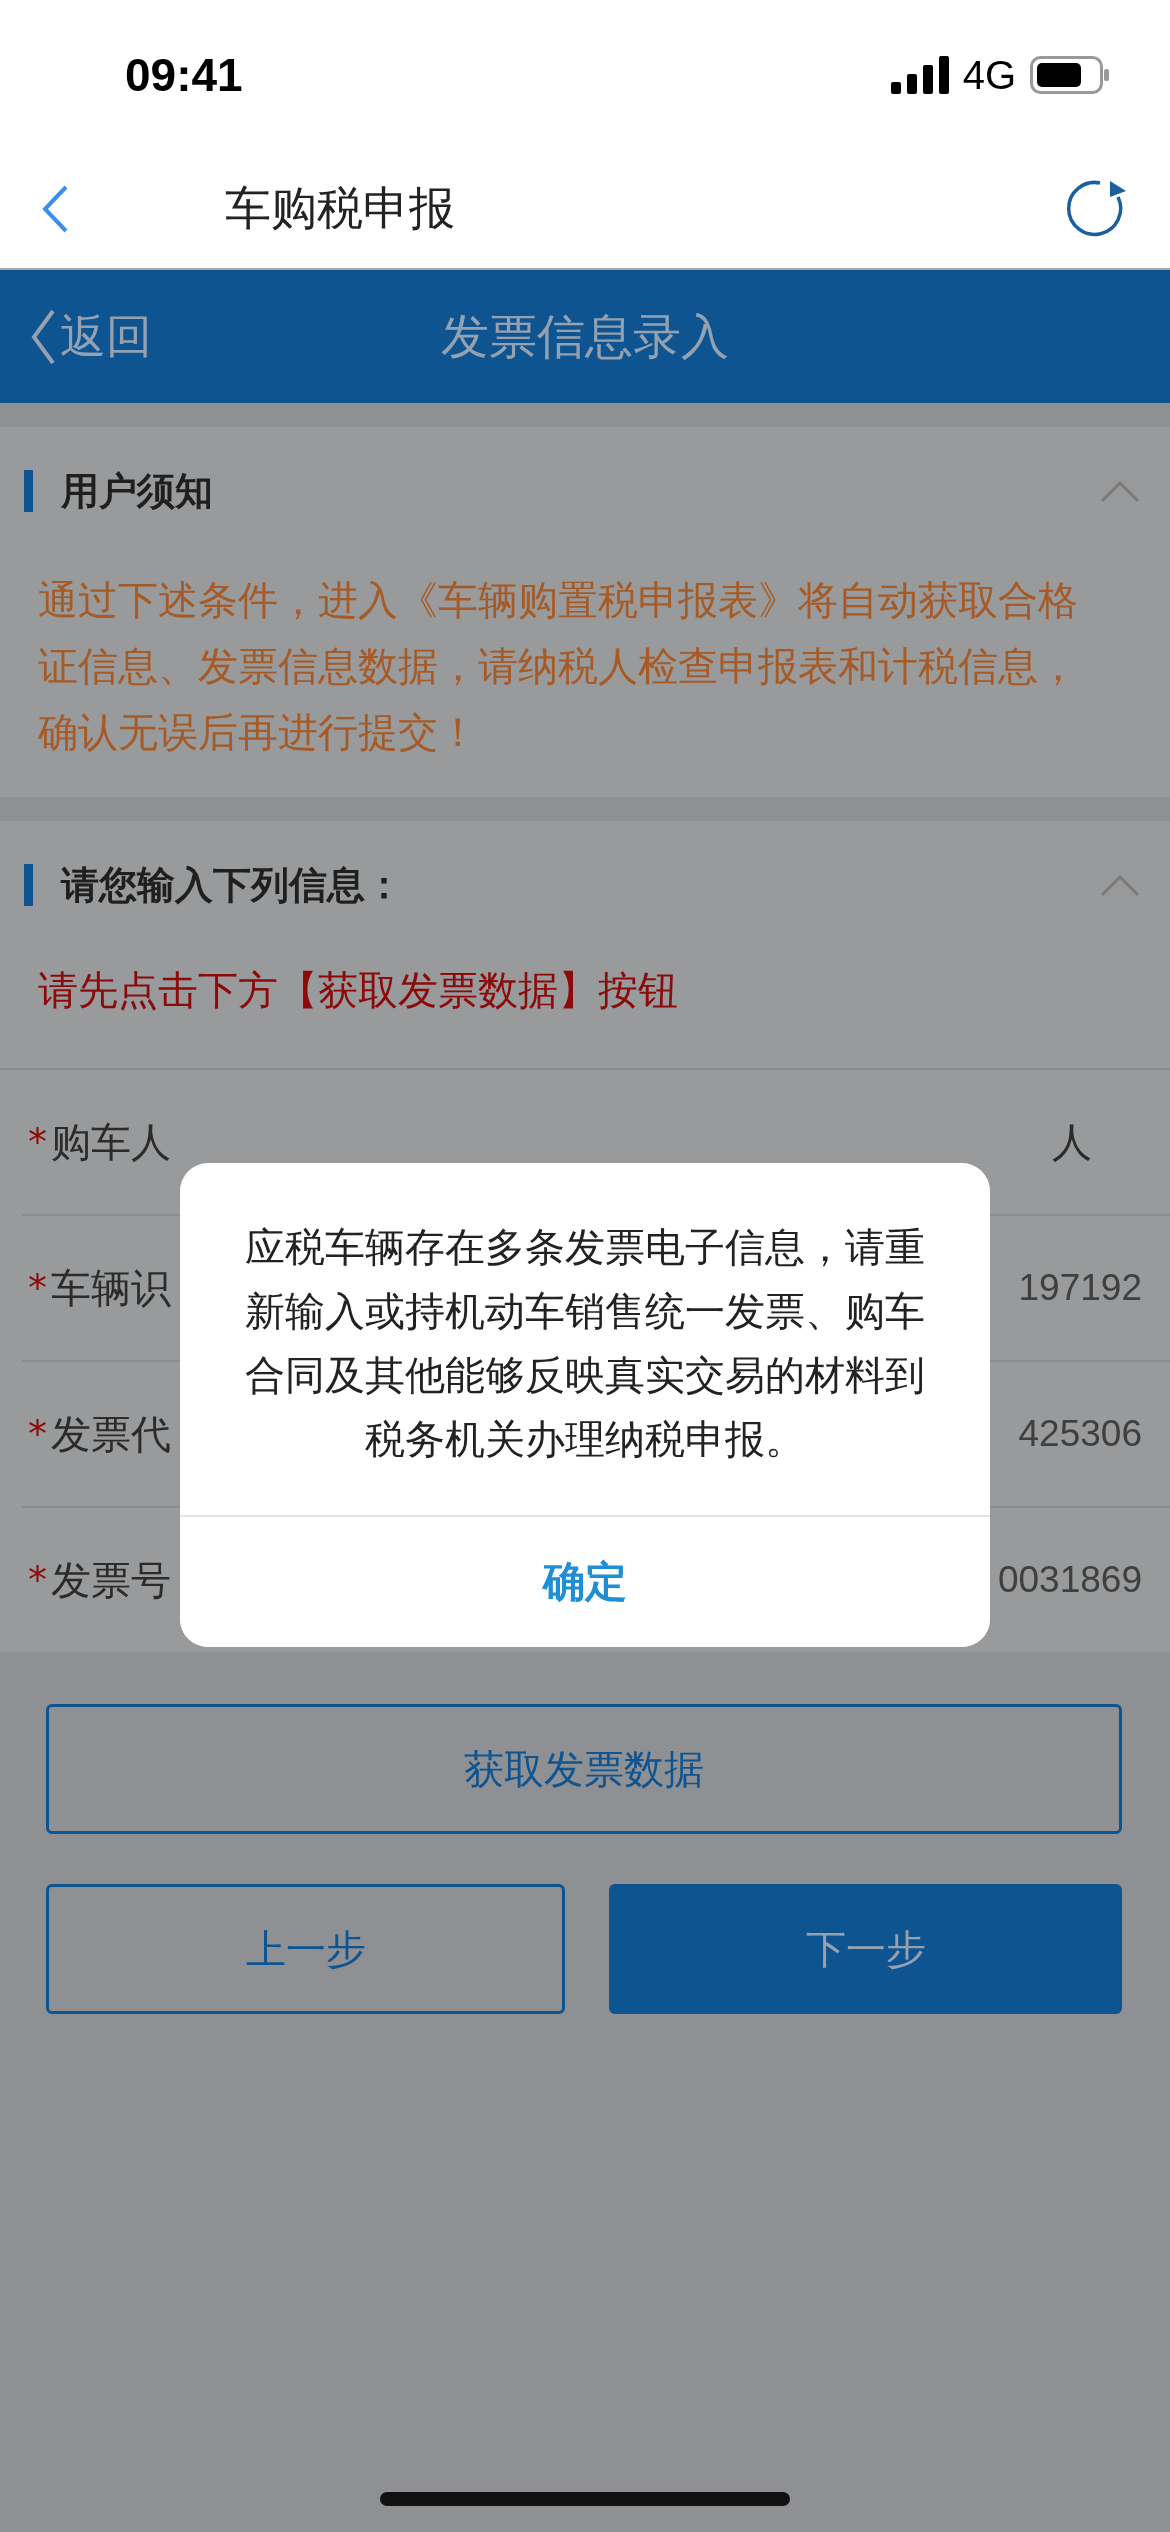 This screenshot has height=2532, width=1170. I want to click on hint-text: 请先点击下方【获取发票数据】按钮, so click(585, 1009).